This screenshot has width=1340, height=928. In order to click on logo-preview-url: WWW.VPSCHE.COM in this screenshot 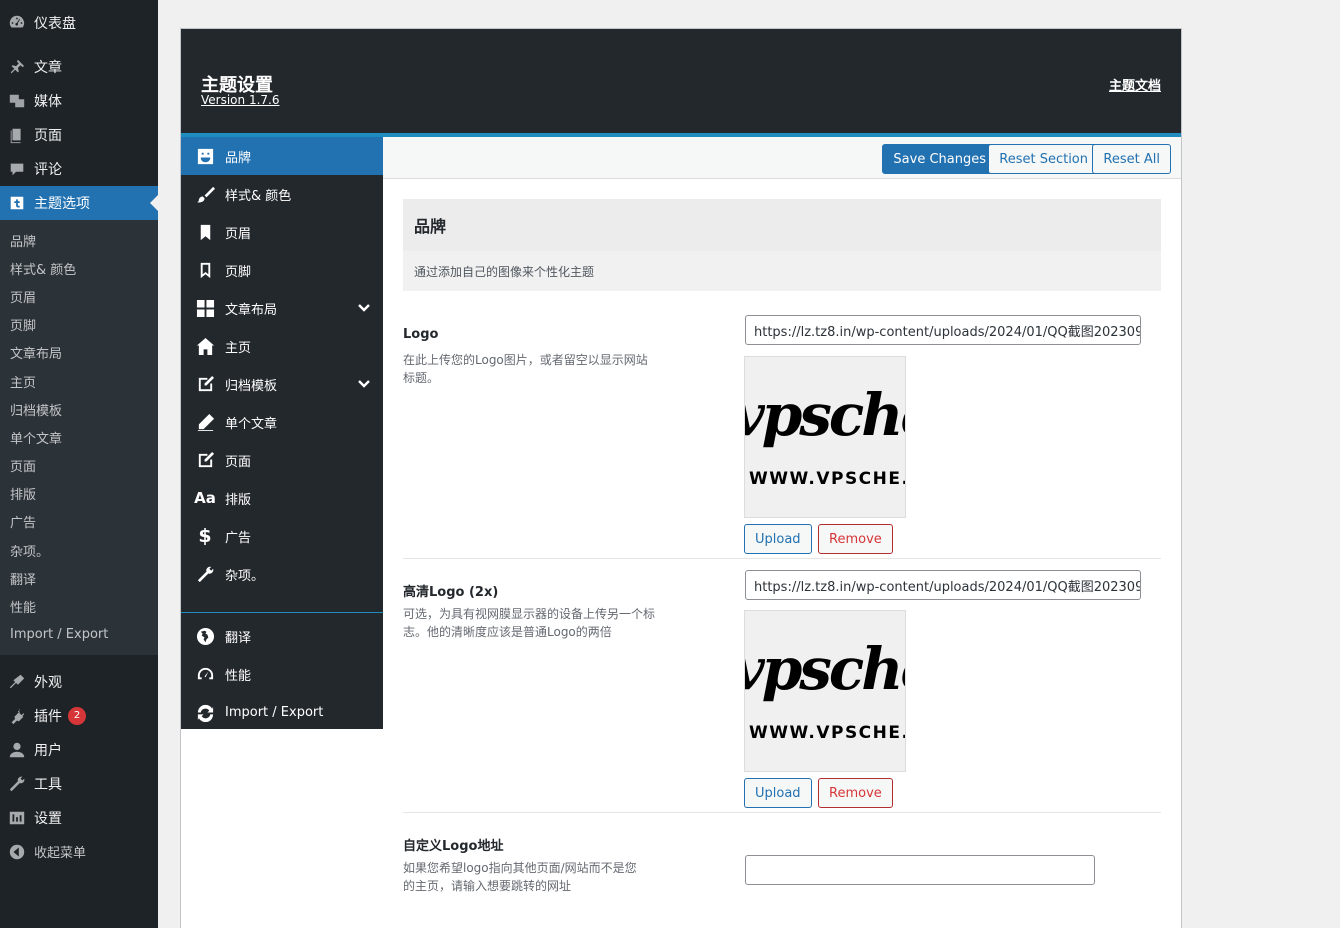, I will do `click(827, 479)`.